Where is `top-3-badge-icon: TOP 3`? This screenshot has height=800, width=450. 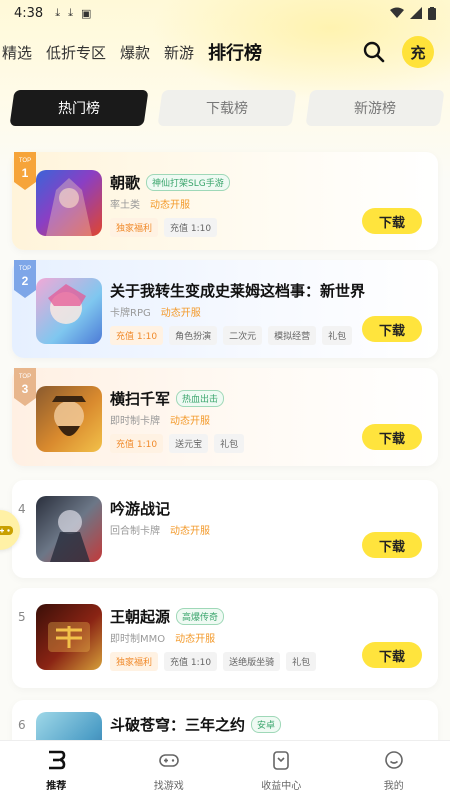
top-3-badge-icon: TOP 3 is located at coordinates (25, 387).